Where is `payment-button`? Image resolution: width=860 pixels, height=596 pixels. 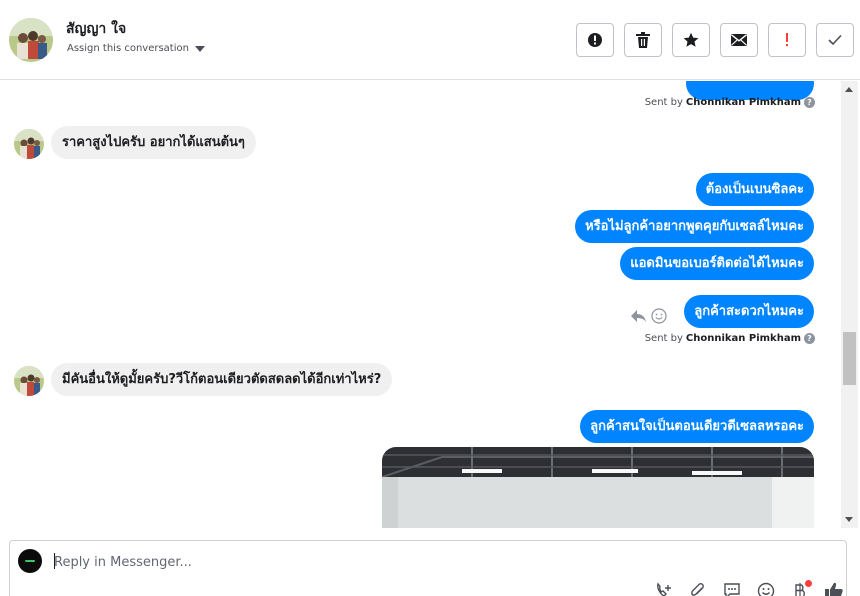 payment-button is located at coordinates (801, 588).